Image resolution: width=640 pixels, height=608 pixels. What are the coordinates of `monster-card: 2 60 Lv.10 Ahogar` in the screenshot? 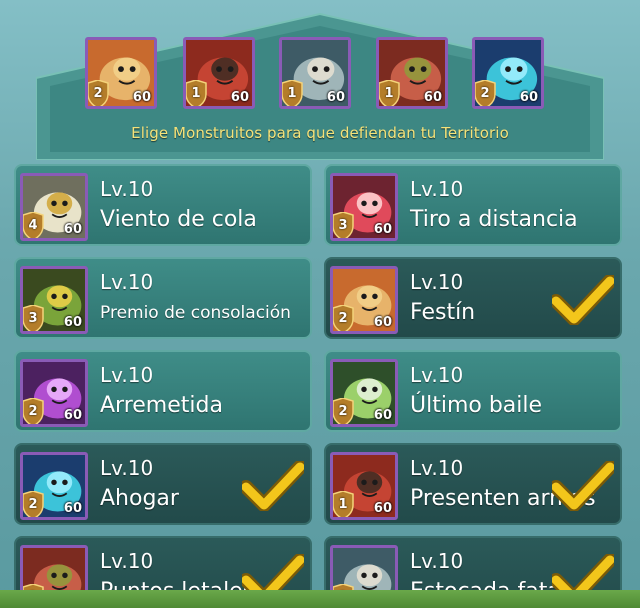 It's located at (163, 484).